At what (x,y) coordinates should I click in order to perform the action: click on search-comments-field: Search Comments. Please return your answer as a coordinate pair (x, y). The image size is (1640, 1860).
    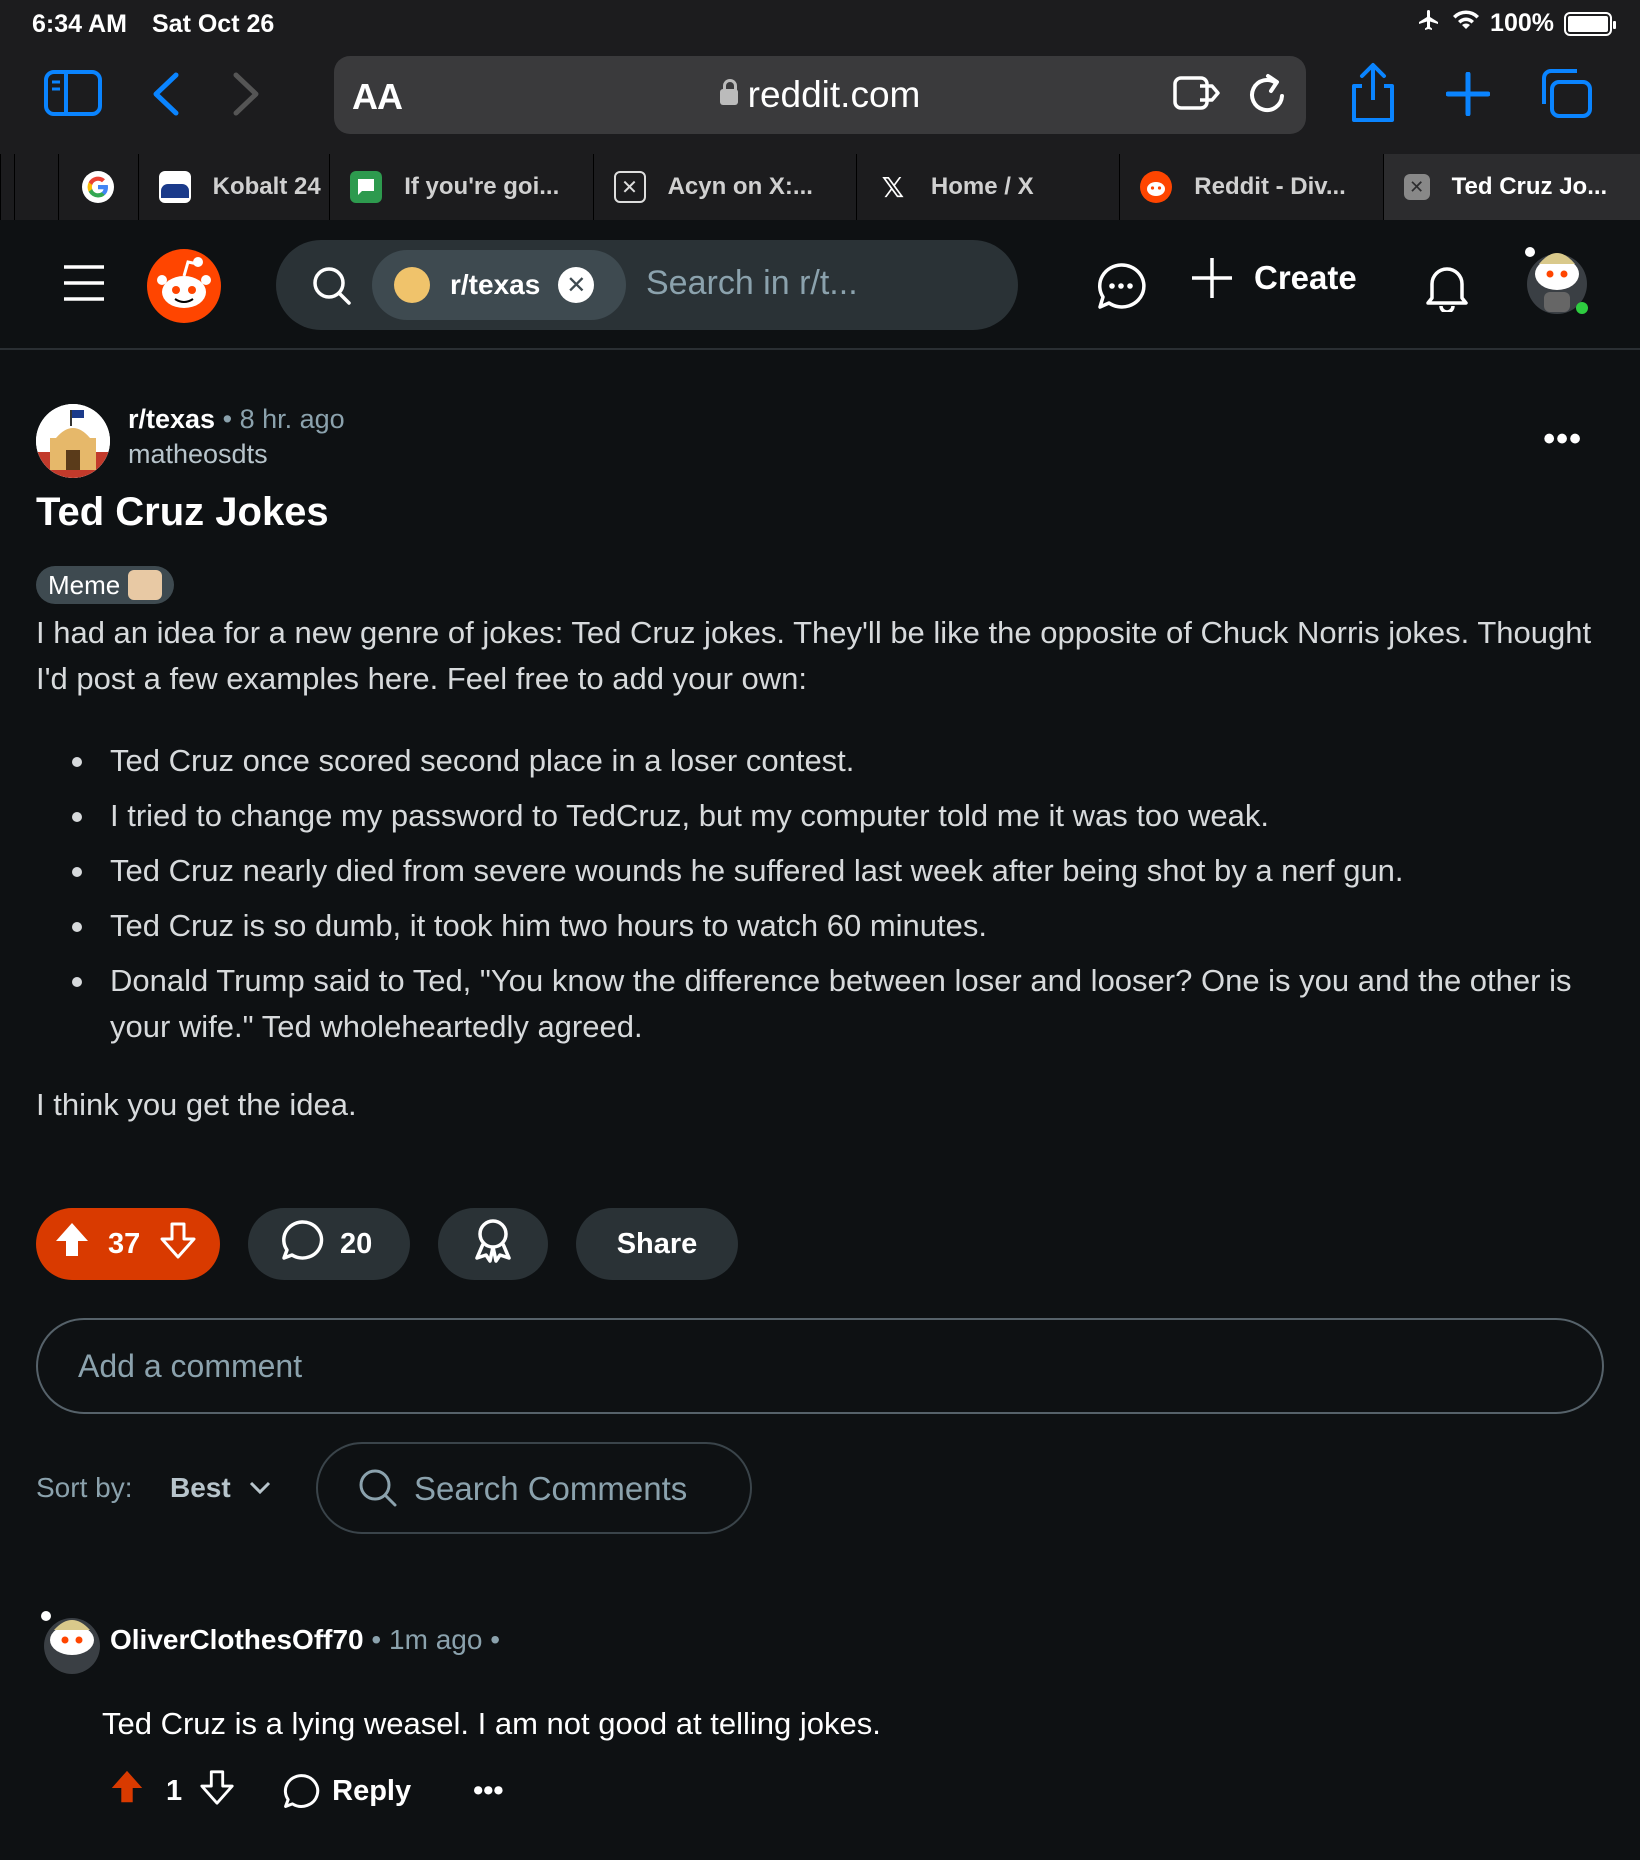
    Looking at the image, I should click on (534, 1488).